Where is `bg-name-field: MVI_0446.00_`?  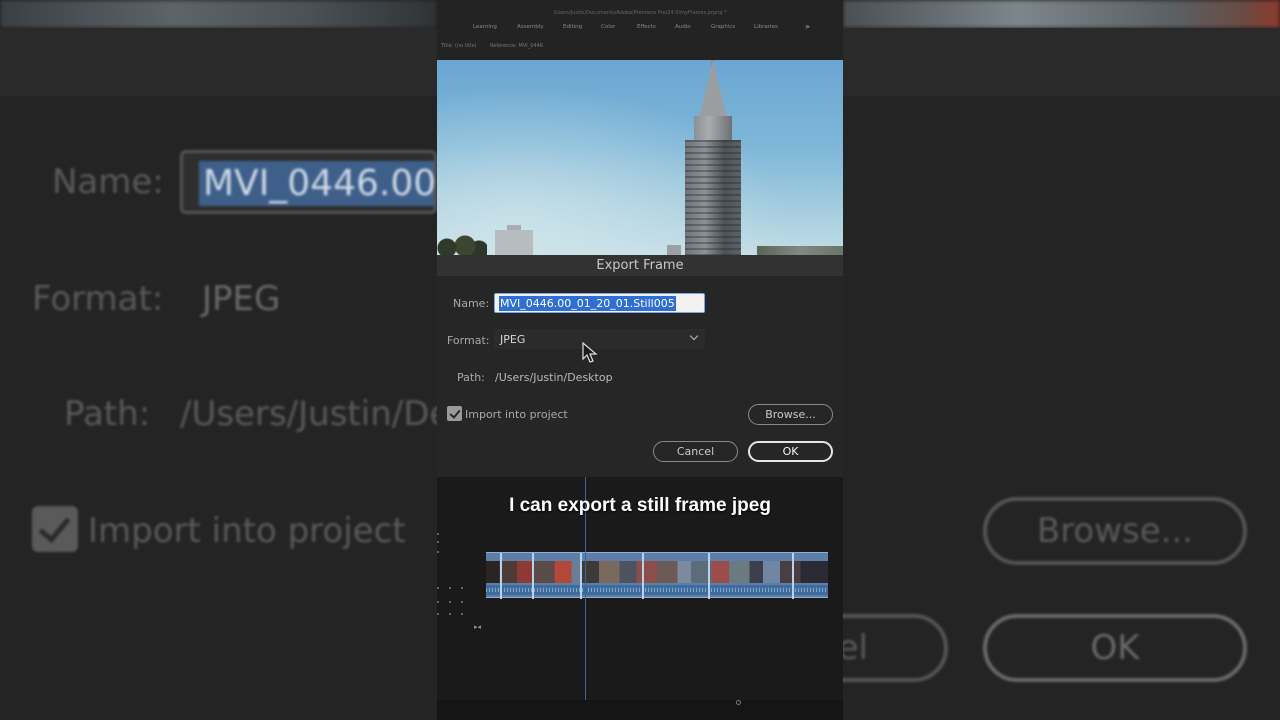
bg-name-field: MVI_0446.00_ is located at coordinates (308, 182).